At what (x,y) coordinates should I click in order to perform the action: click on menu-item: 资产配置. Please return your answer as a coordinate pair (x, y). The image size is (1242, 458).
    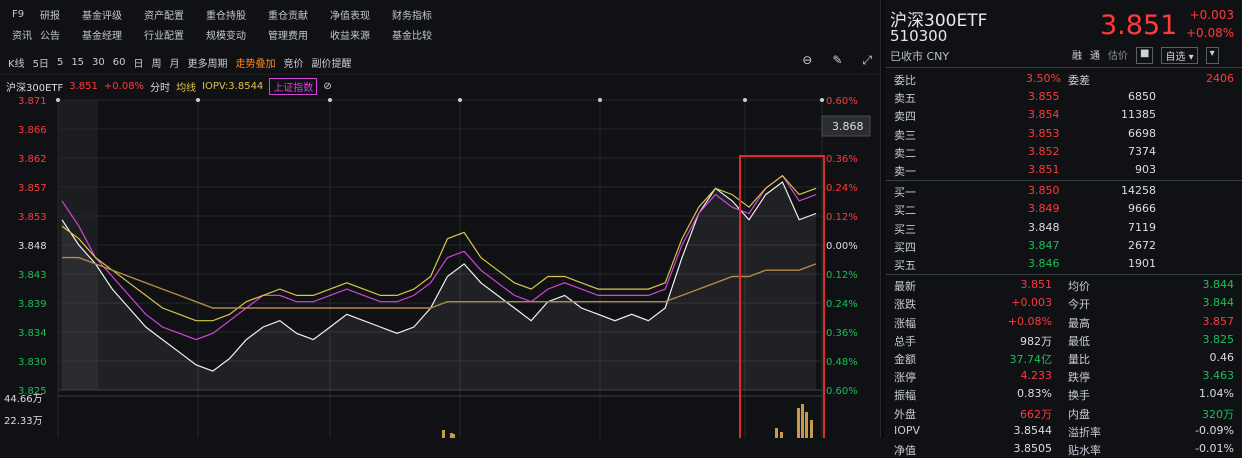
    Looking at the image, I should click on (175, 14).